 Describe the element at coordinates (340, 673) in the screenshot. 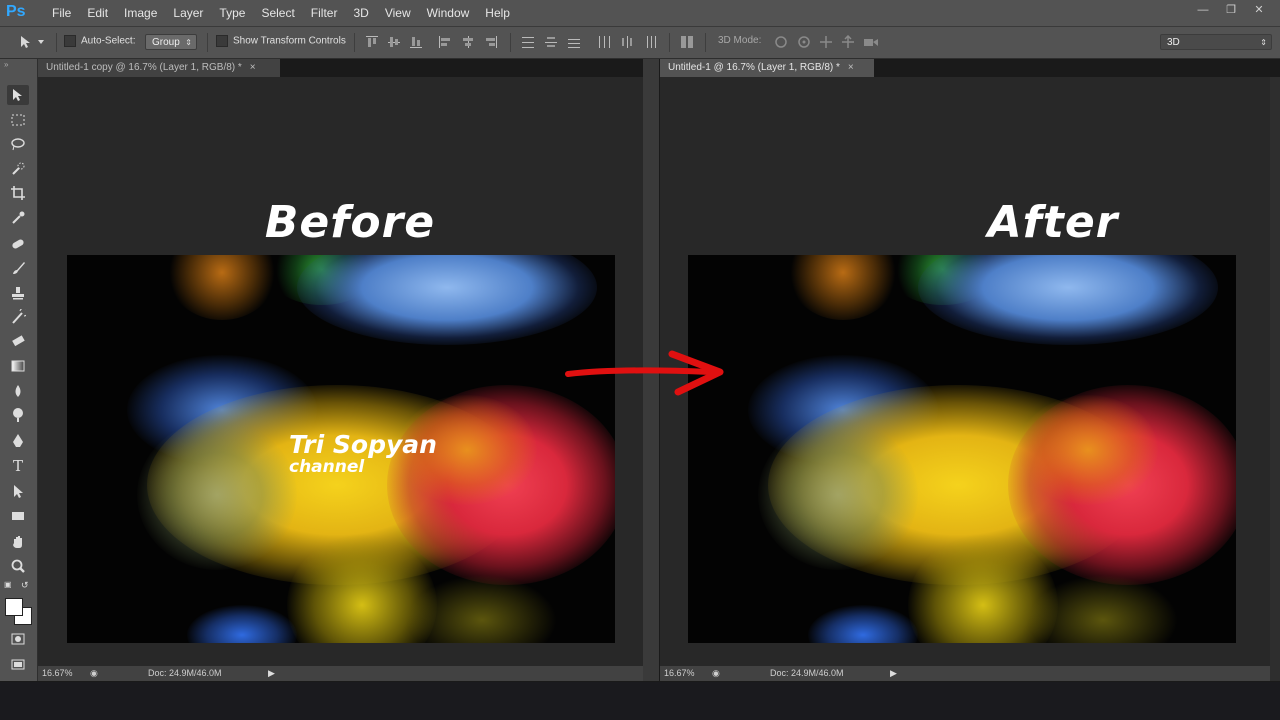

I see `status-bar-before: 16.67% ◉ Doc: 24.9M/46.0M ▶` at that location.